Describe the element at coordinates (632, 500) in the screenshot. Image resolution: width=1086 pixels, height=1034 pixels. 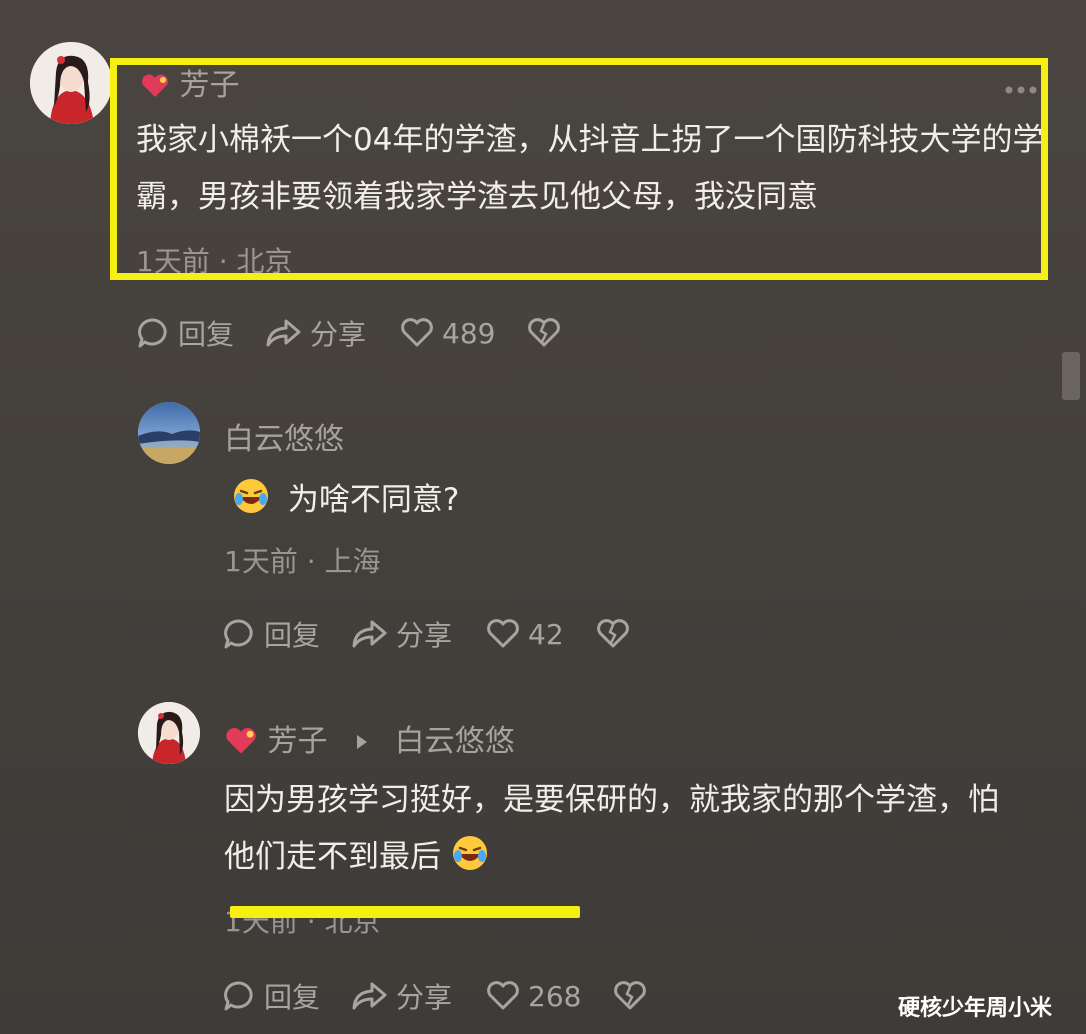
I see `comment-text: 为啥不同意?` at that location.